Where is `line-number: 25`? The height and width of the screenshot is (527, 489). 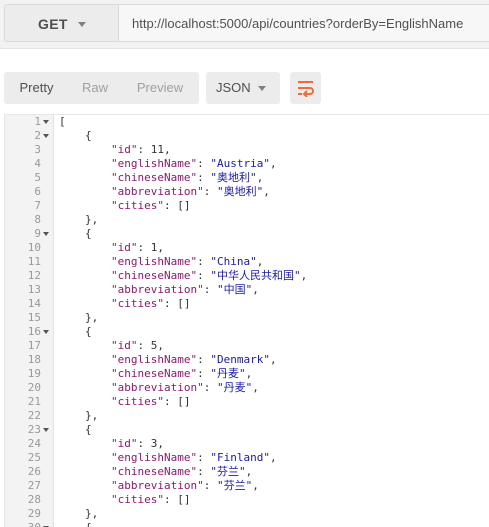 line-number: 25 is located at coordinates (34, 457).